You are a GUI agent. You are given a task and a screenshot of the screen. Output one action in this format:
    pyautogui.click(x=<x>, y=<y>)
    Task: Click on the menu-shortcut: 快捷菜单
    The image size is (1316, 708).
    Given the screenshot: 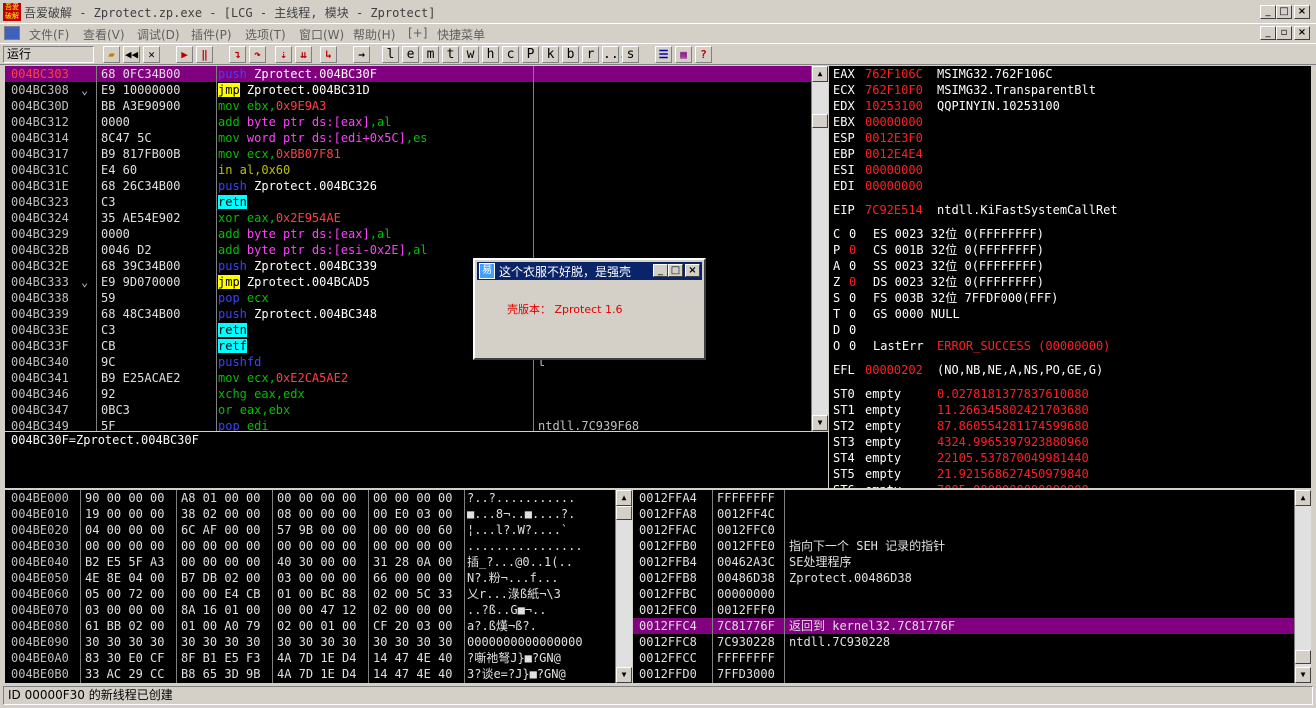 What is the action you would take?
    pyautogui.click(x=461, y=34)
    